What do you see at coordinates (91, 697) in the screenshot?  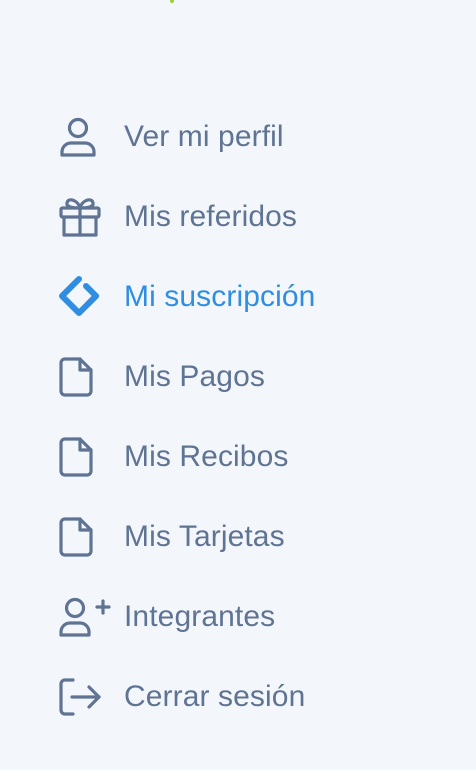 I see `logout-icon` at bounding box center [91, 697].